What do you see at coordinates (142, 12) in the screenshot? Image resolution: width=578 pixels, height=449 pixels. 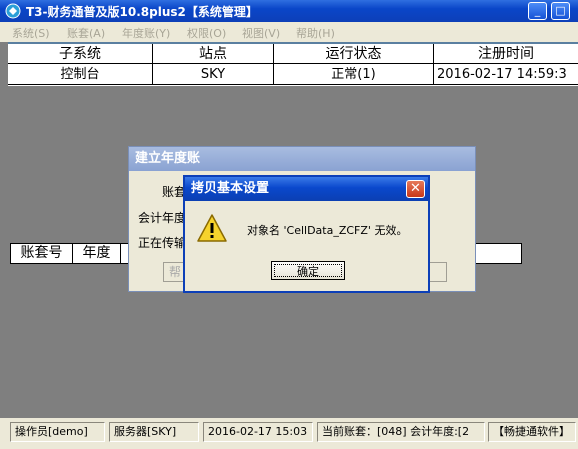 I see `window-title: T3-财务通普及版10.8plus2【系统管理】` at bounding box center [142, 12].